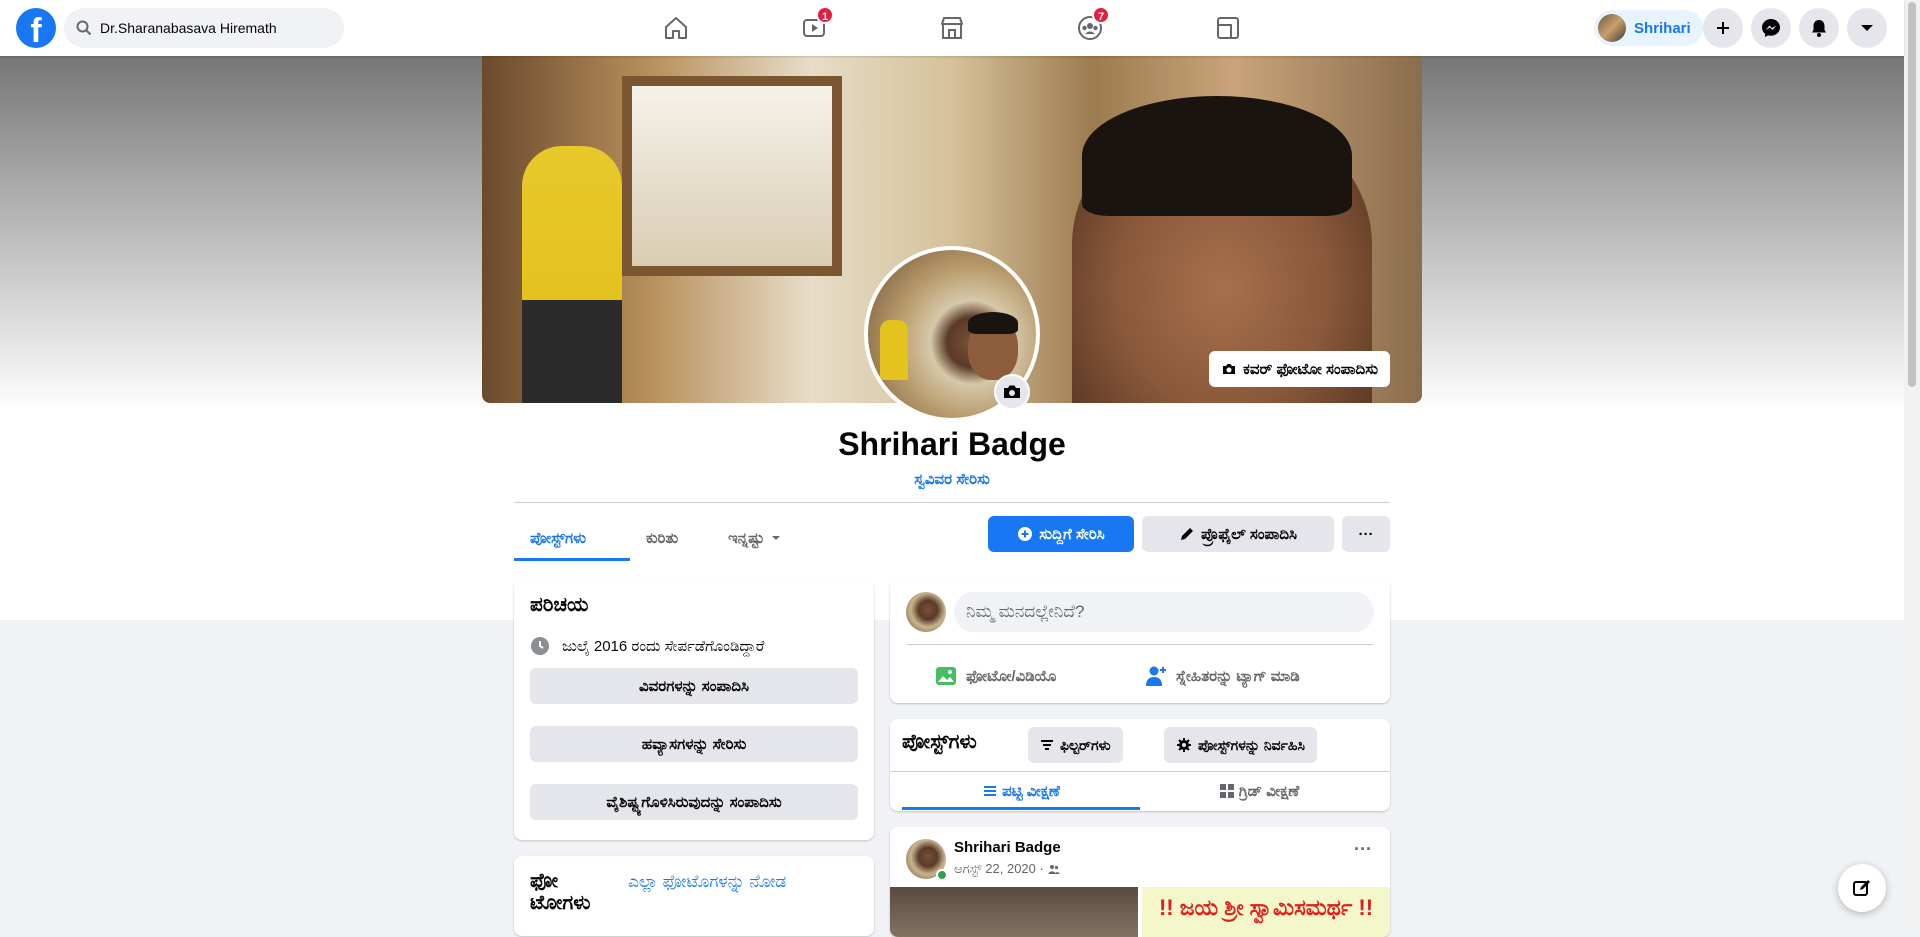 Image resolution: width=1920 pixels, height=937 pixels. I want to click on post-options-button: ···, so click(1363, 849).